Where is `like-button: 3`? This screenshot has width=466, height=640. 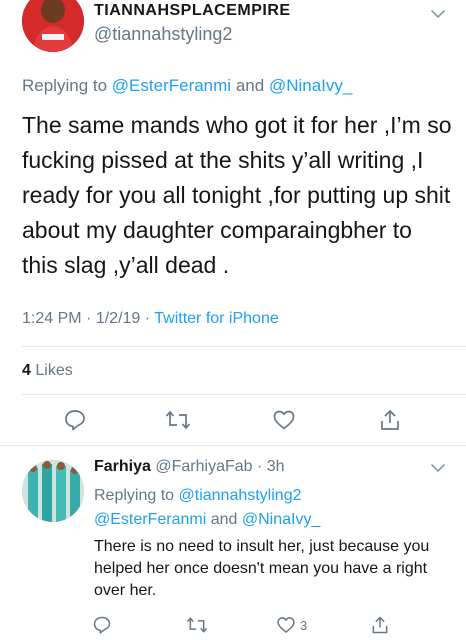 like-button: 3 is located at coordinates (291, 625).